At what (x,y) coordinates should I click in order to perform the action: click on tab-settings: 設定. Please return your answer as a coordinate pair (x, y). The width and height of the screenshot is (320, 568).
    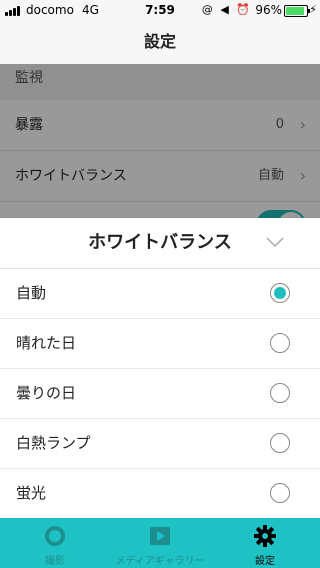
    Looking at the image, I should click on (265, 543).